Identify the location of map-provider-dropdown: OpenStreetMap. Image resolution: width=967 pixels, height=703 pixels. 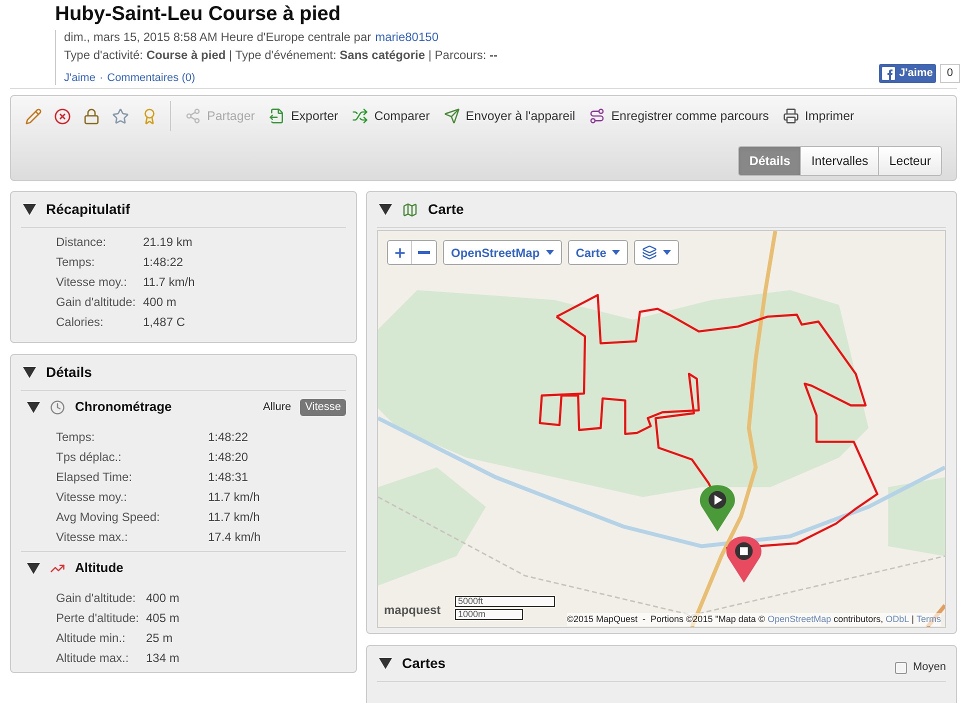
(502, 252).